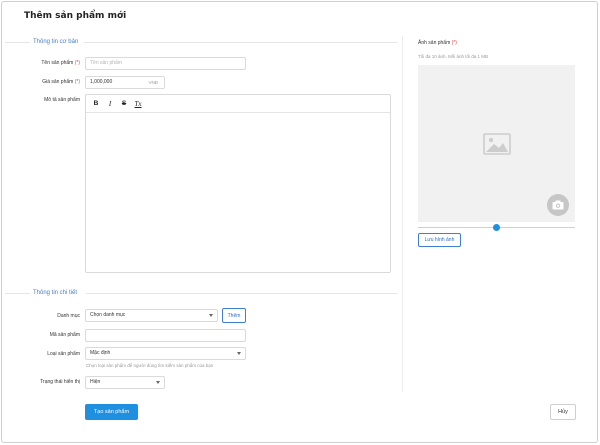 The height and width of the screenshot is (445, 600). What do you see at coordinates (75, 16) in the screenshot?
I see `page-title: Thêm sản phẩm mới` at bounding box center [75, 16].